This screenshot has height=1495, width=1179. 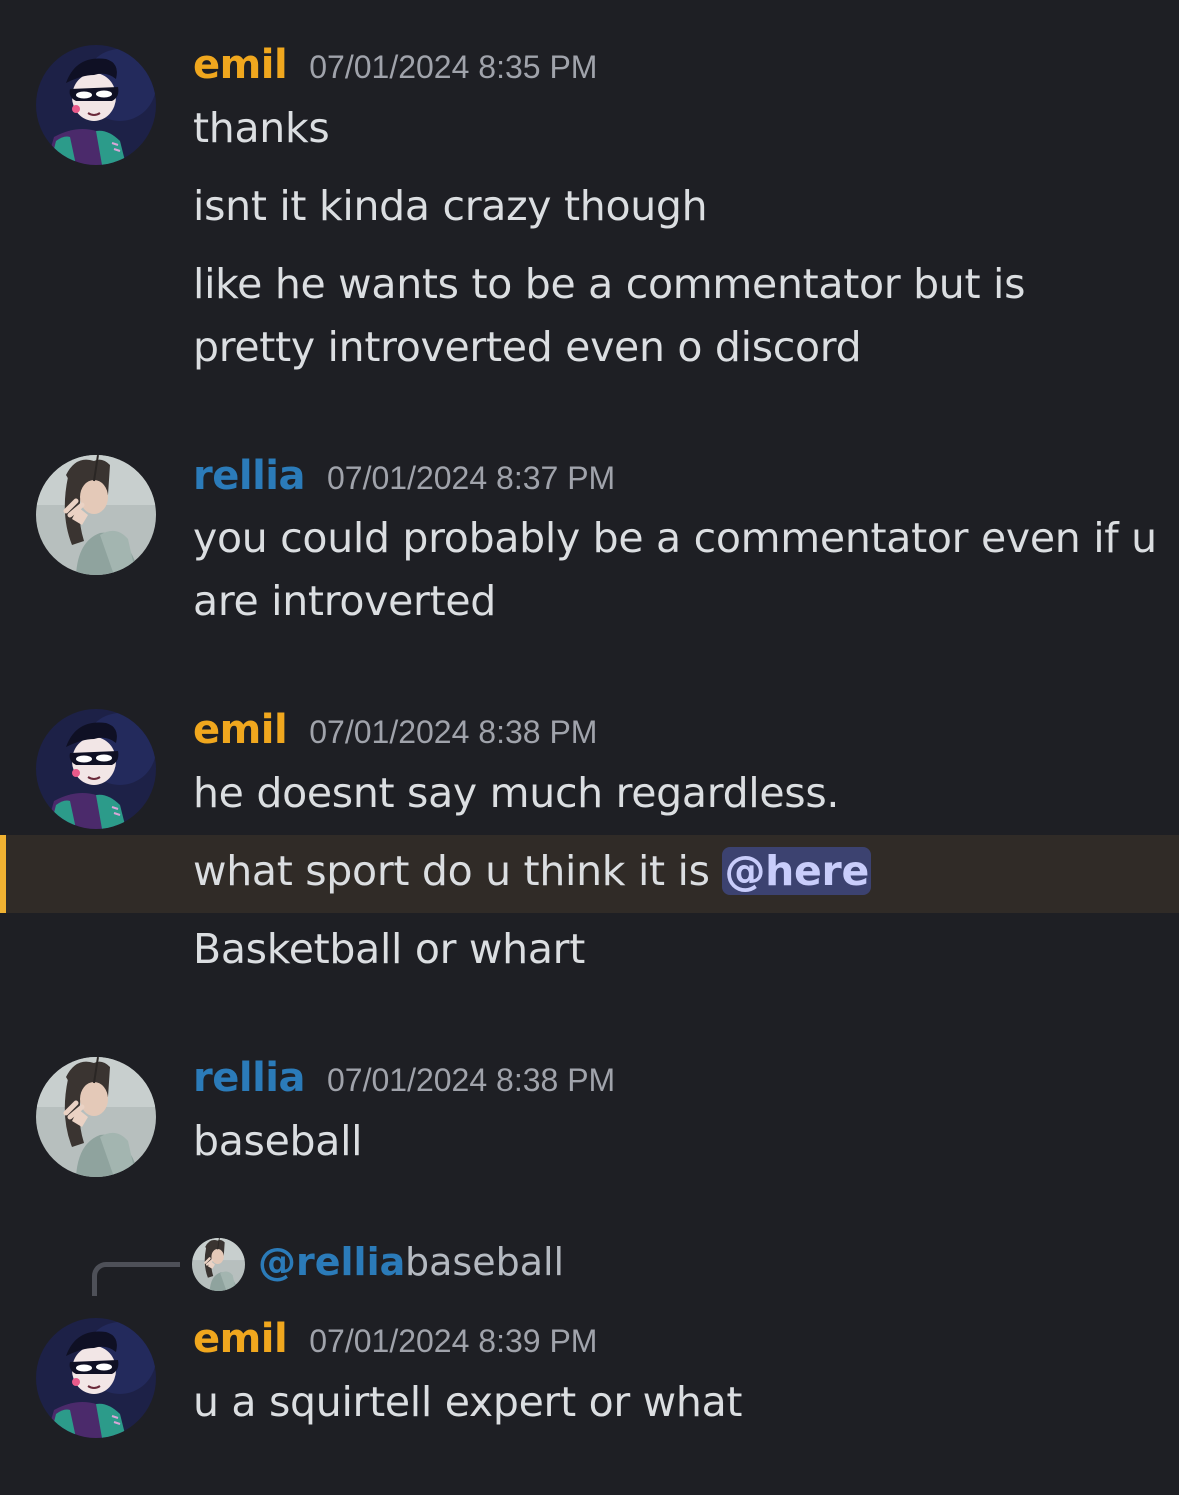 What do you see at coordinates (450, 206) in the screenshot?
I see `message-text: isnt it kinda crazy though` at bounding box center [450, 206].